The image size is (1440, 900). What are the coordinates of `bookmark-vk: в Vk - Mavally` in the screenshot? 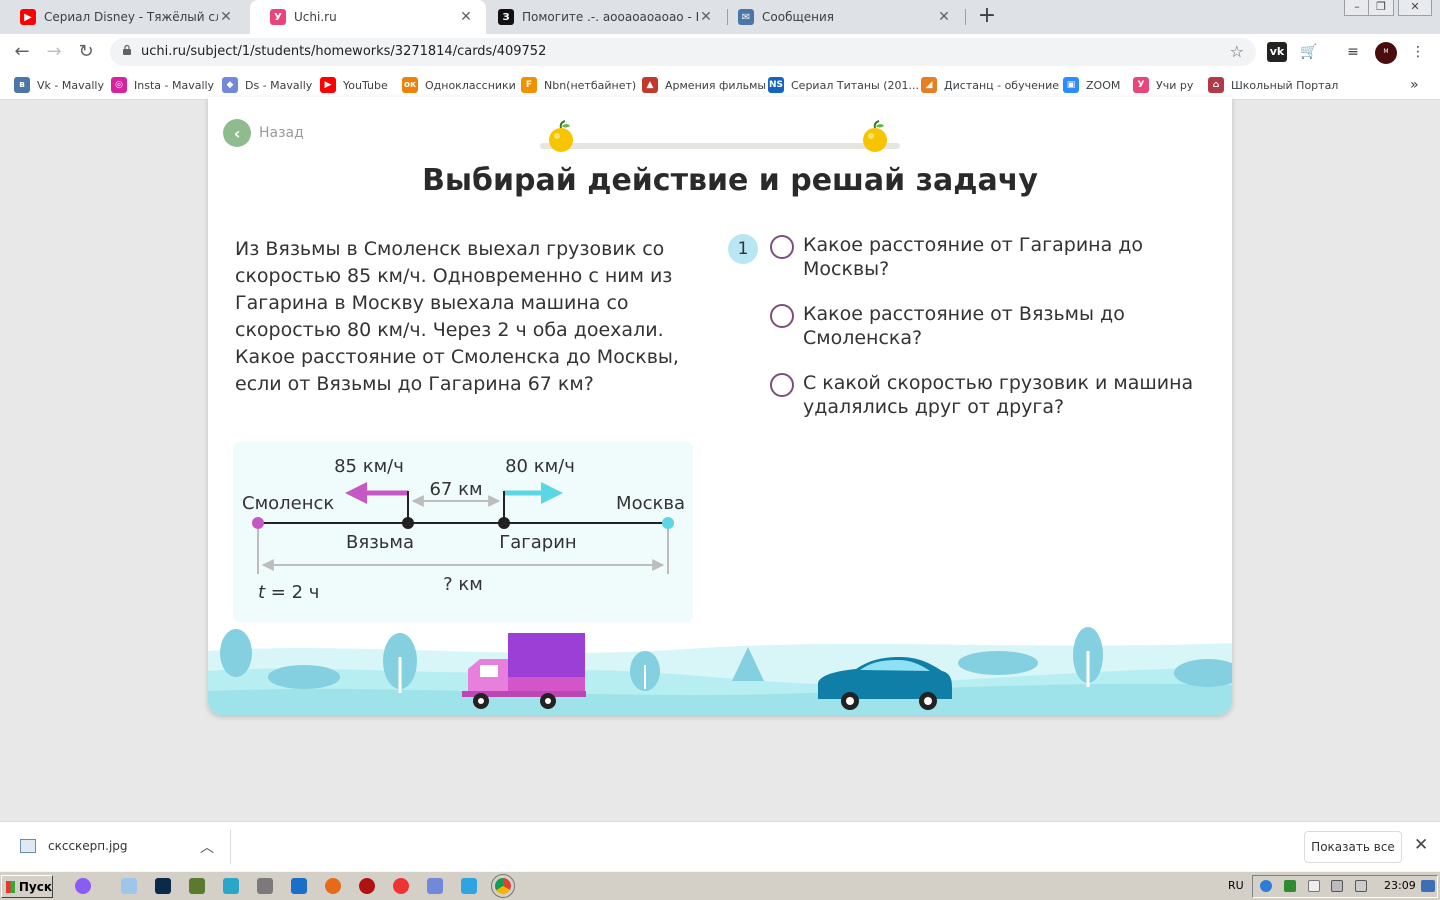 It's located at (59, 85).